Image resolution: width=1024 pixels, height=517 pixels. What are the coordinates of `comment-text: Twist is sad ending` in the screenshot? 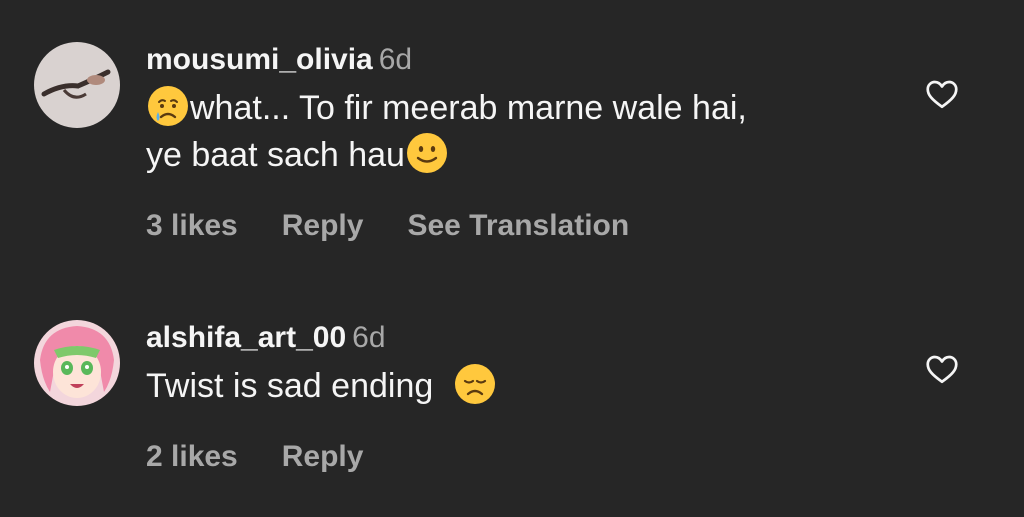 It's located at (526, 385).